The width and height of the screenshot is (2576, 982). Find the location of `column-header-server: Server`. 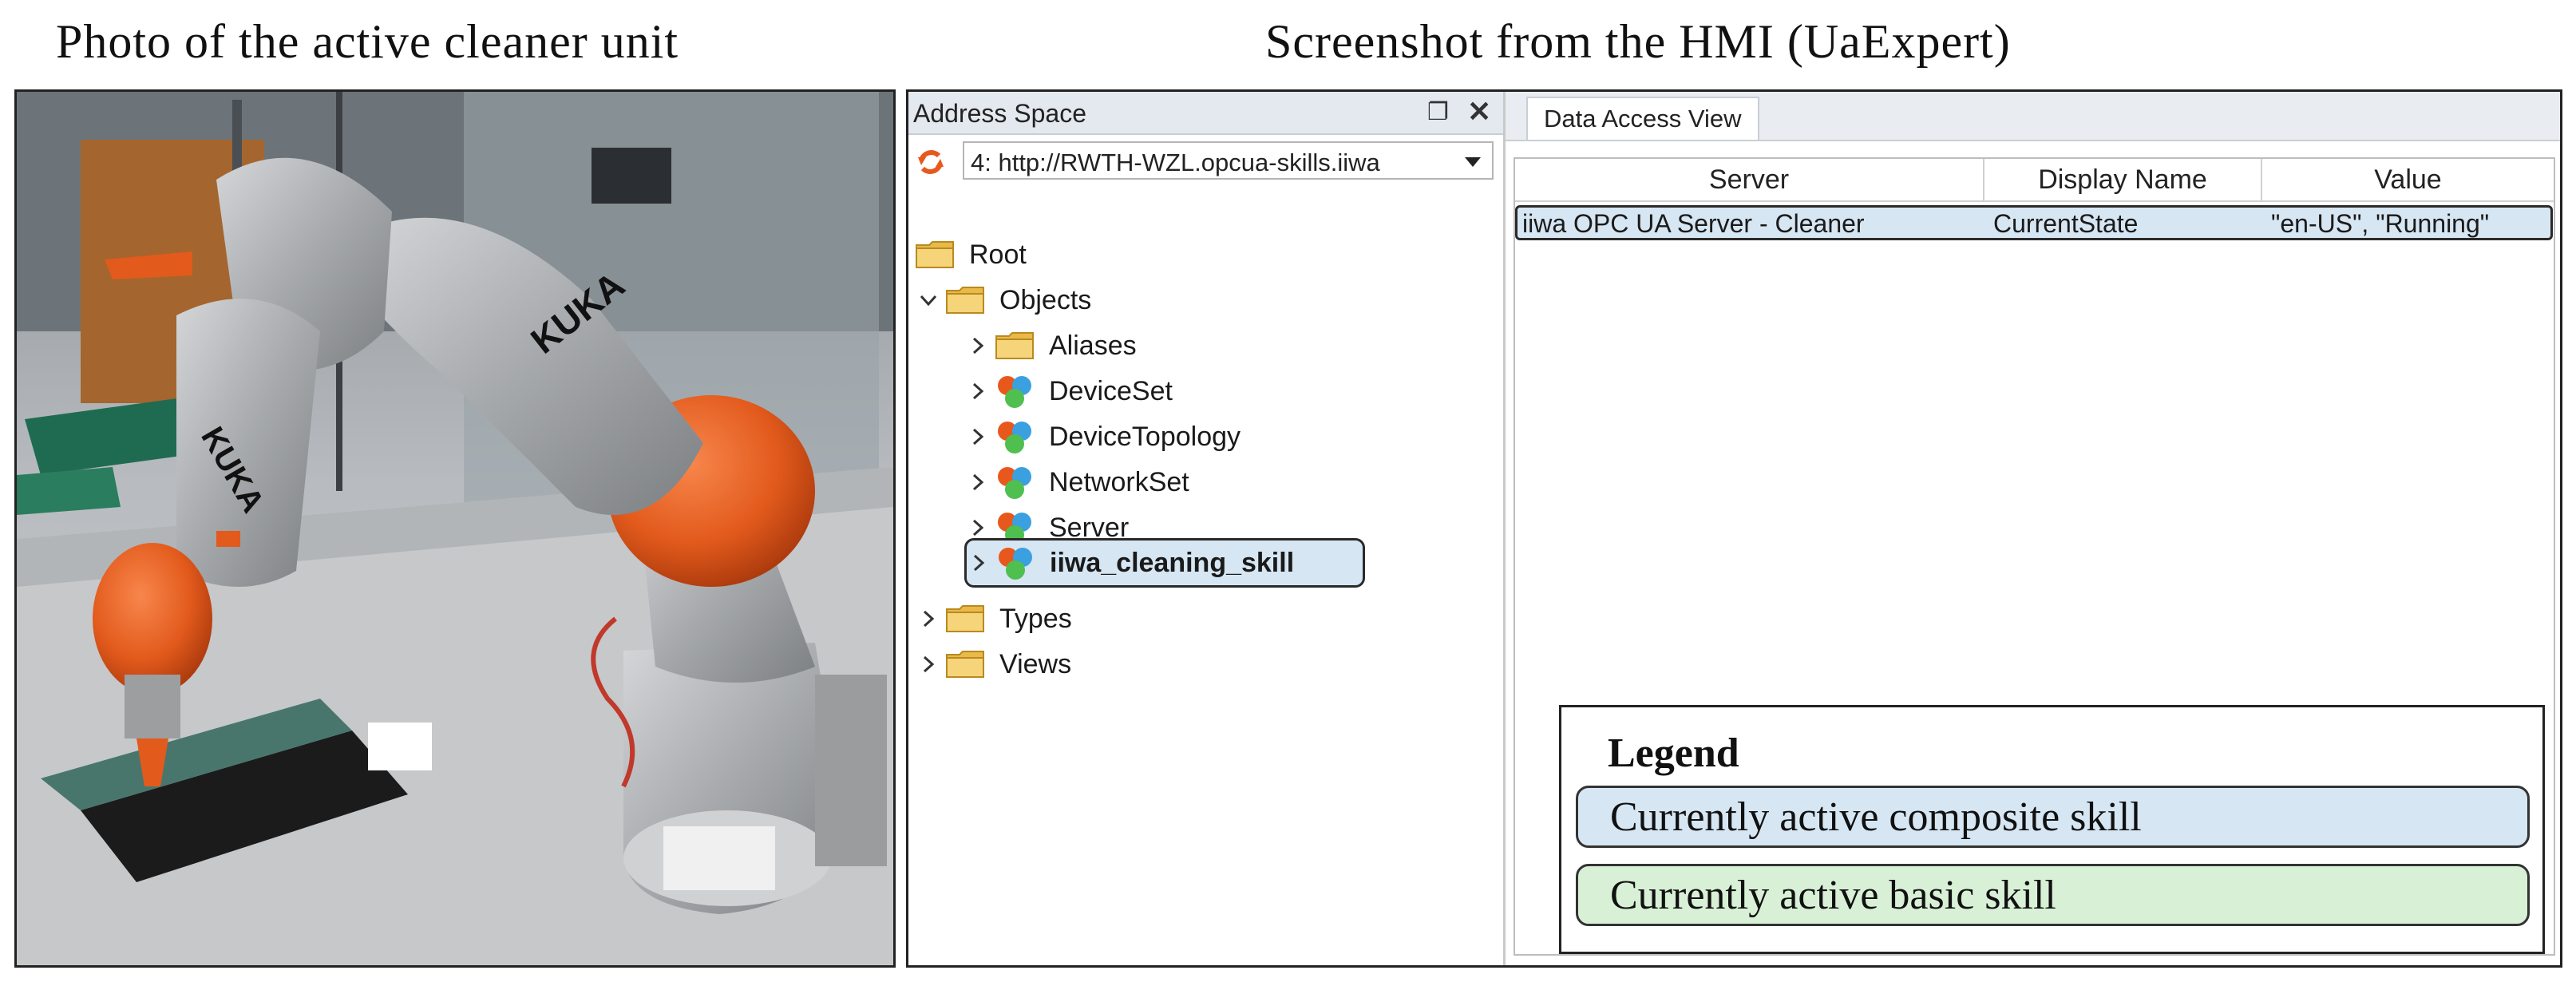

column-header-server: Server is located at coordinates (1749, 179).